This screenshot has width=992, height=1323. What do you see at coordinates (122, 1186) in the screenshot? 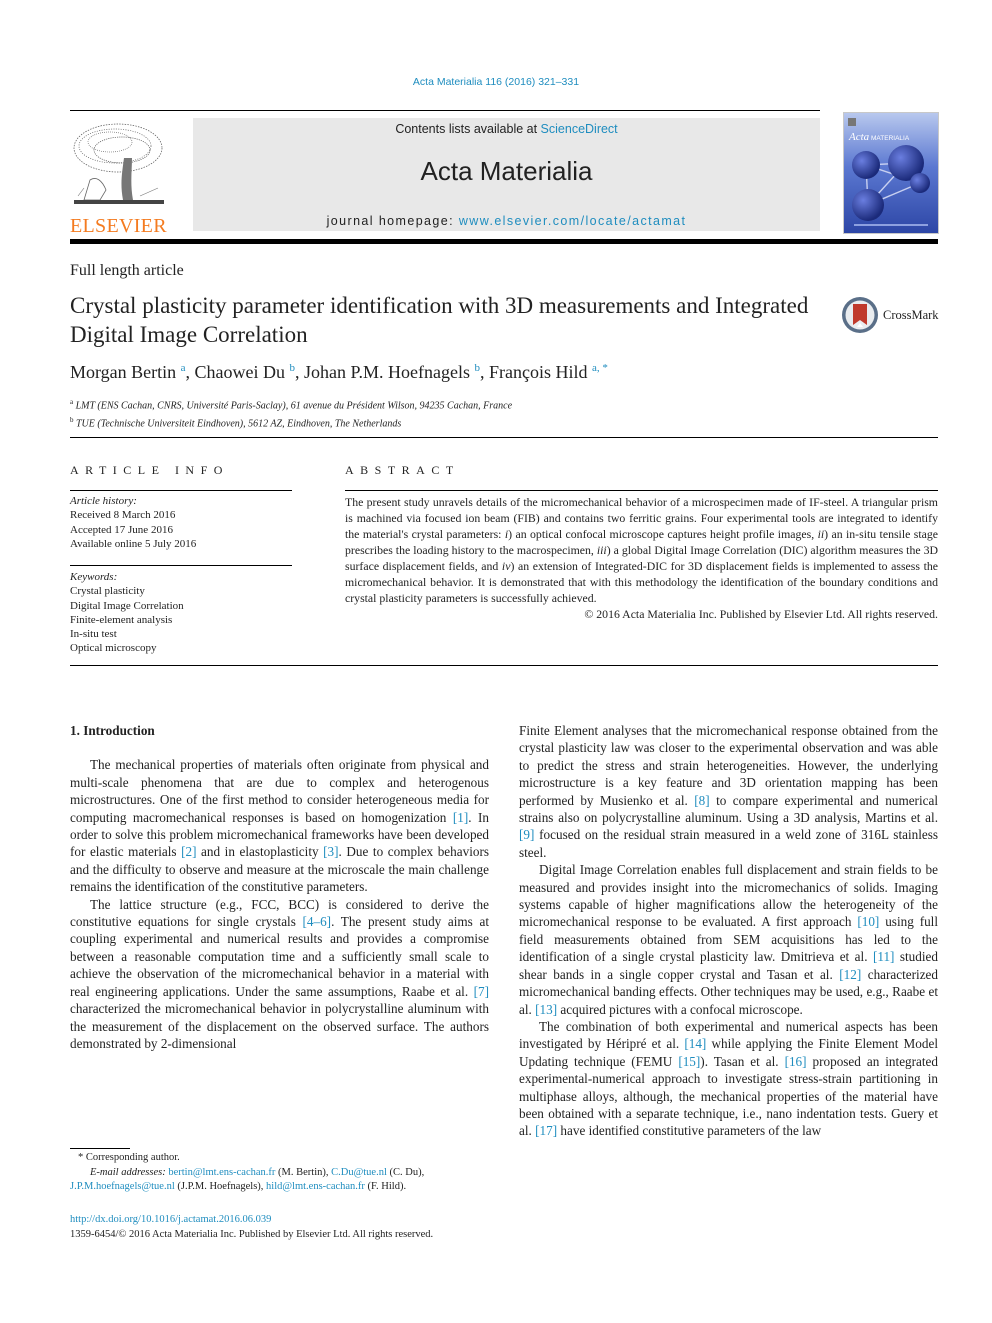
I see `email-link: J.P.M.hoefnagels@tue.nl` at bounding box center [122, 1186].